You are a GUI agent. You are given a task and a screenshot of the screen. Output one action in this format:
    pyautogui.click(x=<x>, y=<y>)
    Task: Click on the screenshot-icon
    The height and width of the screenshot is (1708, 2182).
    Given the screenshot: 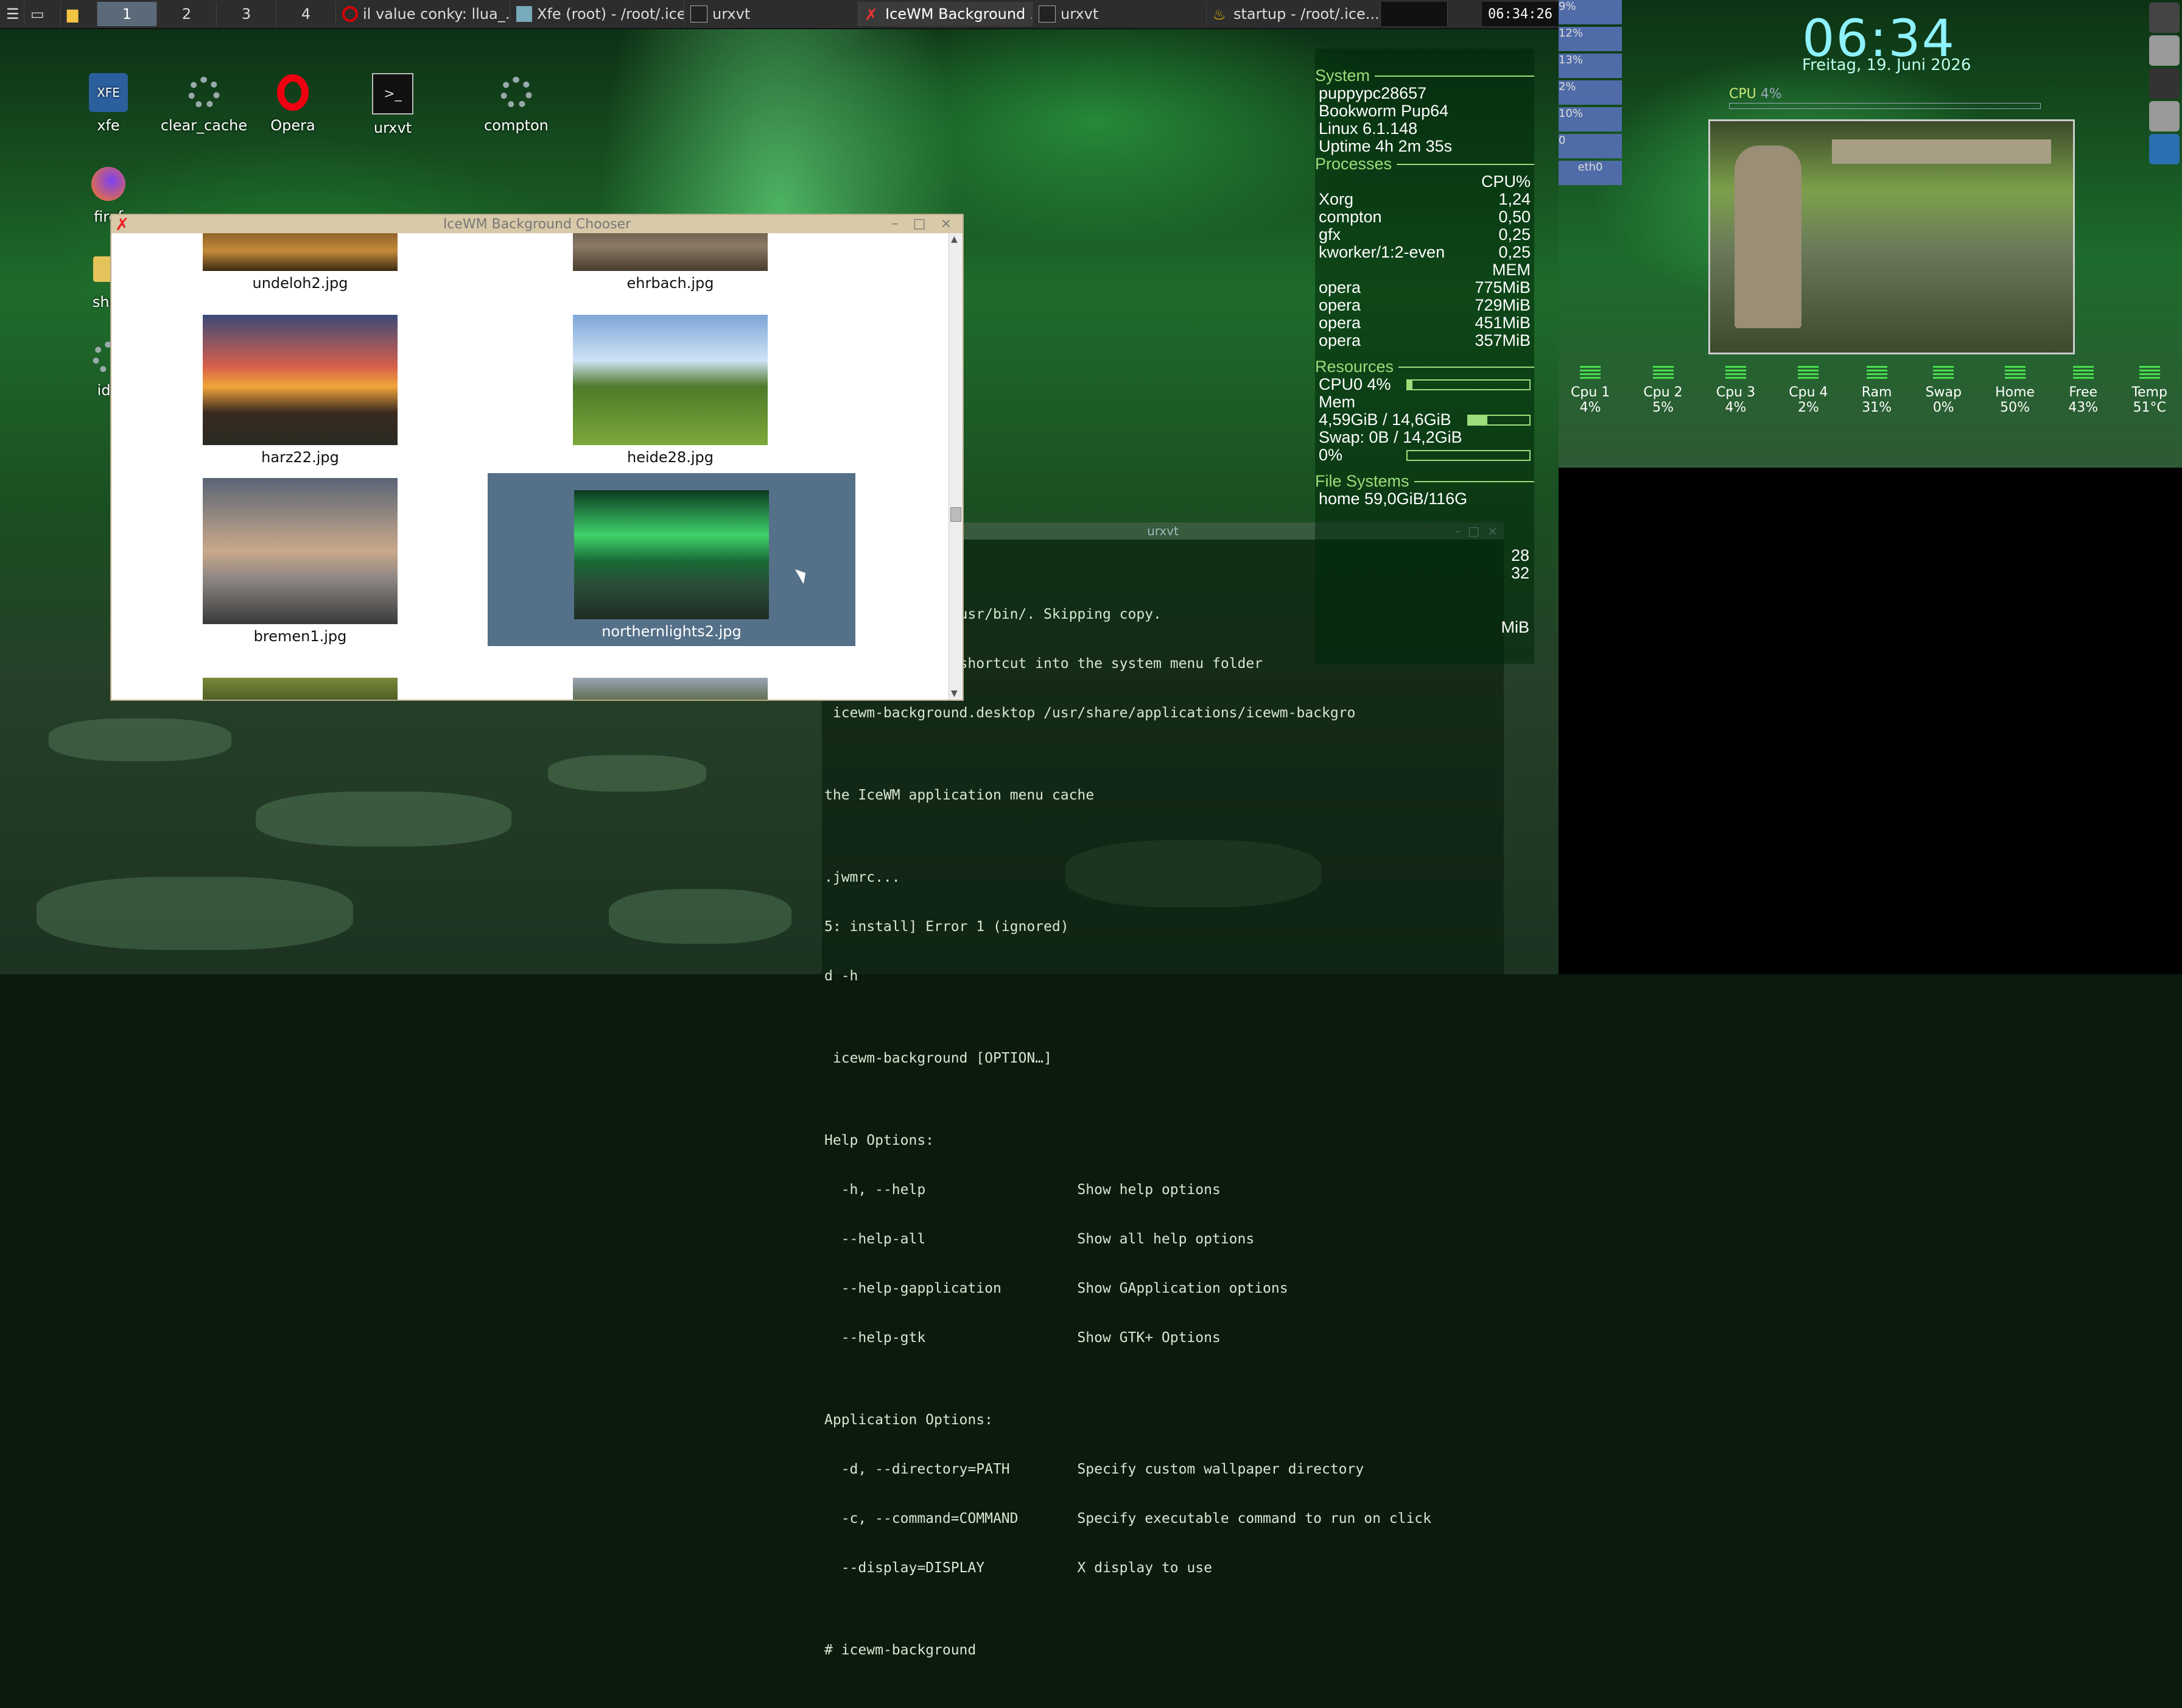 What is the action you would take?
    pyautogui.click(x=2164, y=50)
    